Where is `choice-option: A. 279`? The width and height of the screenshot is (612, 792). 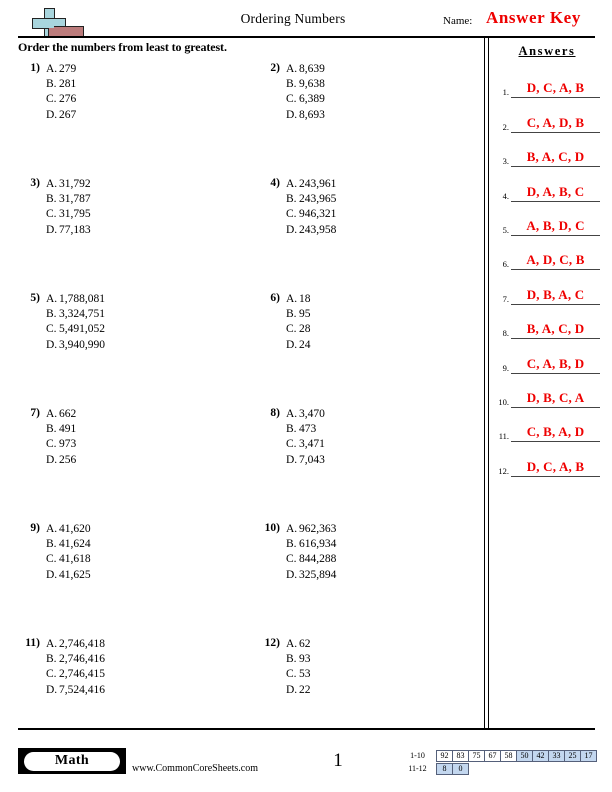
choice-option: A. 279 is located at coordinates (61, 69).